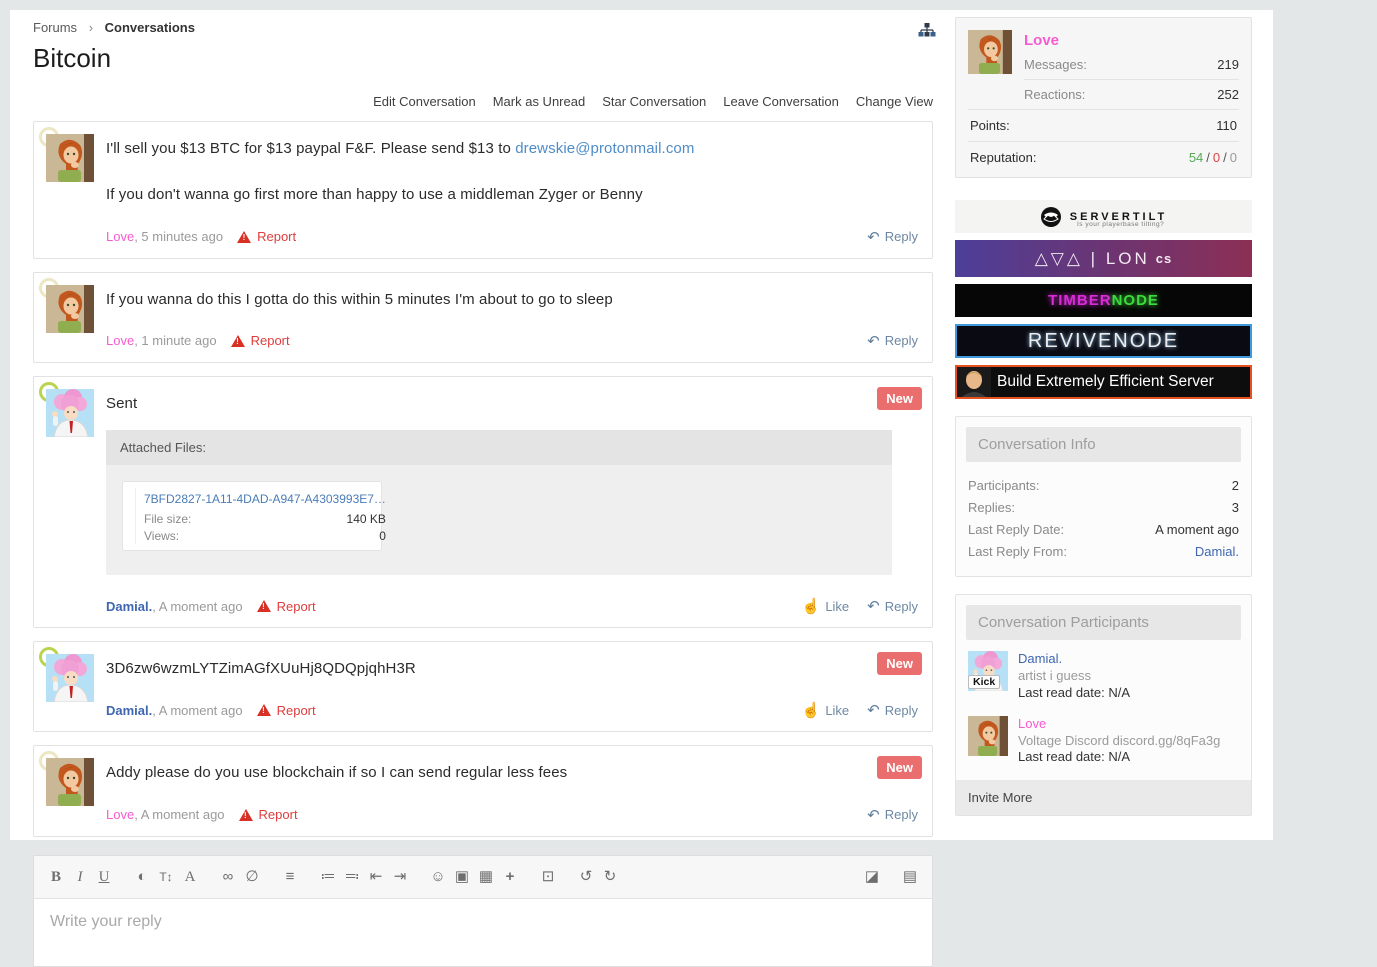  Describe the element at coordinates (1103, 382) in the screenshot. I see `banner-build-server: Build Extremely Efficient Server` at that location.